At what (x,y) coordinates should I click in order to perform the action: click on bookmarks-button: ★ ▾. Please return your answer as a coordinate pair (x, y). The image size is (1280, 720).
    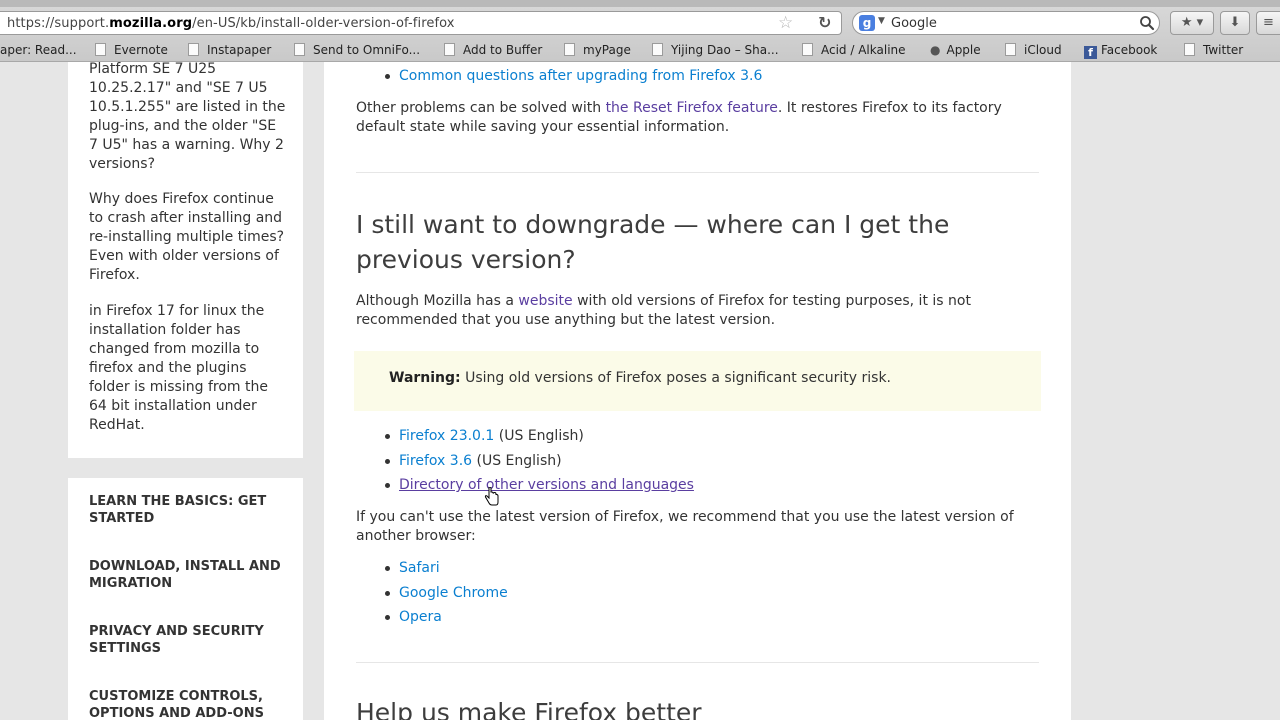
    Looking at the image, I should click on (1192, 23).